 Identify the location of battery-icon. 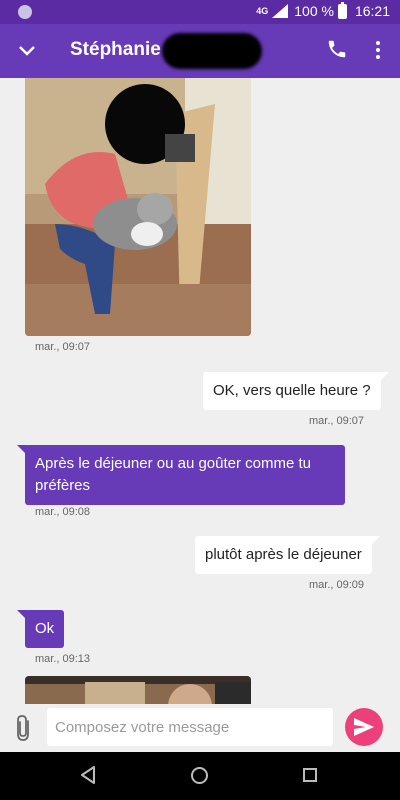
(342, 10).